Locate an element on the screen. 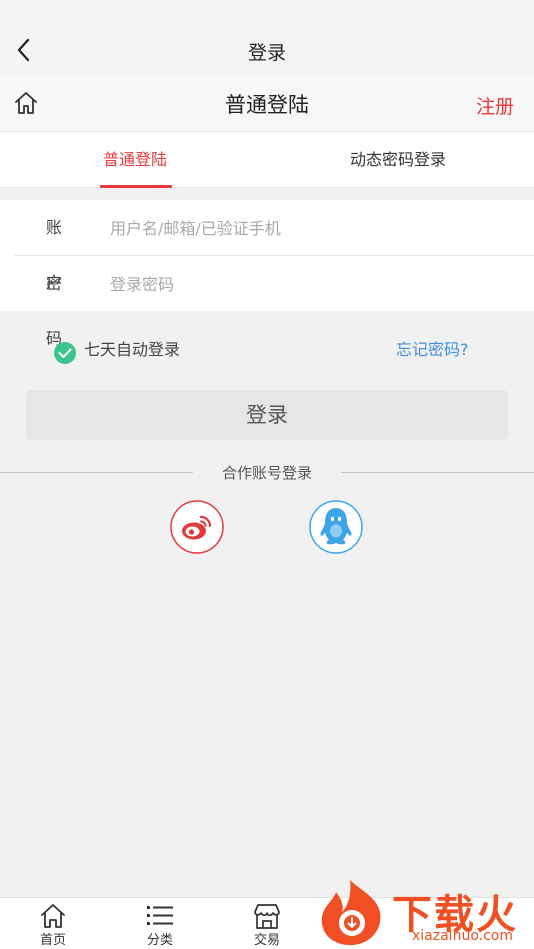  register-link: 注册 is located at coordinates (495, 105).